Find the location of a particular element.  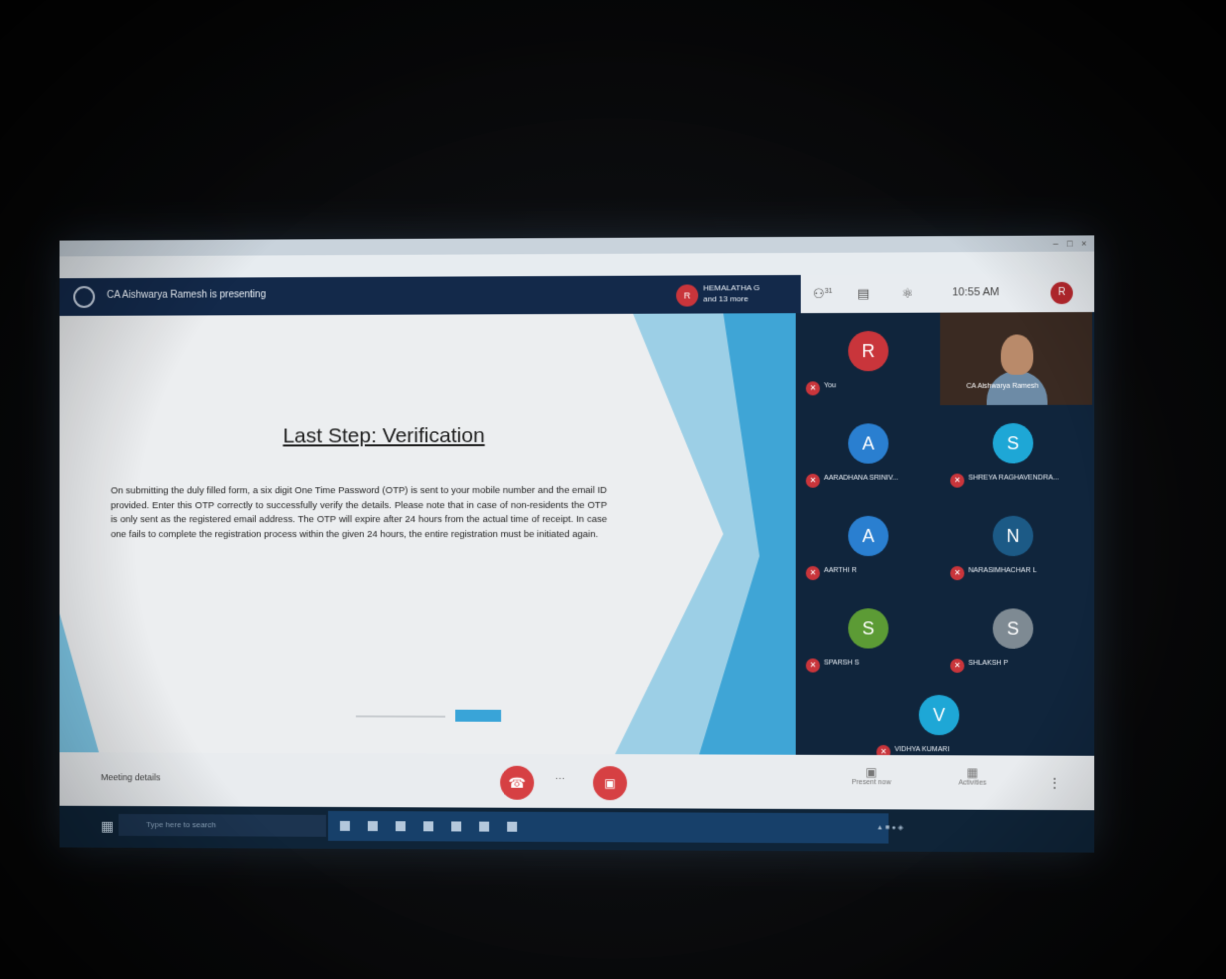

app-icon is located at coordinates (512, 826).